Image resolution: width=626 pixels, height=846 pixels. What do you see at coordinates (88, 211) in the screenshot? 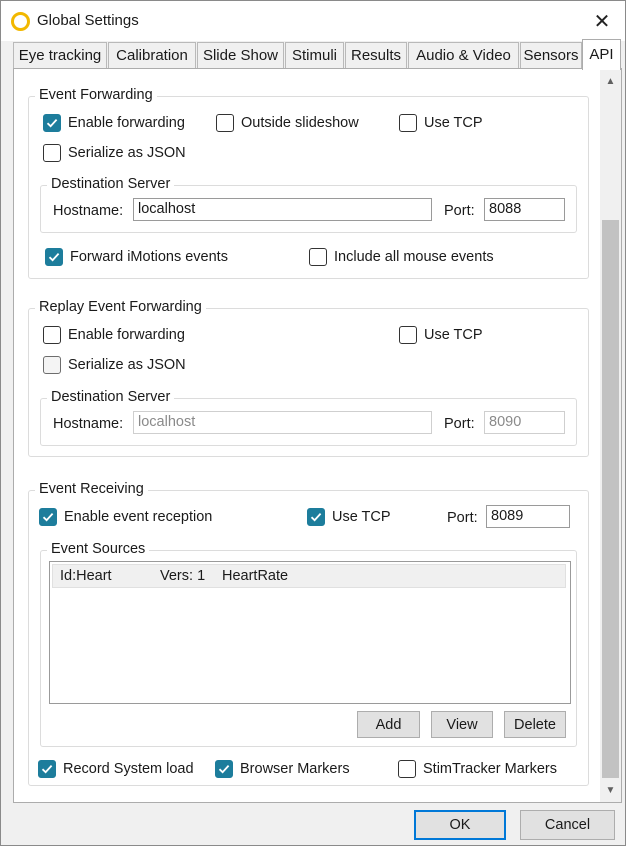
I see `hostname-label: Hostname:` at bounding box center [88, 211].